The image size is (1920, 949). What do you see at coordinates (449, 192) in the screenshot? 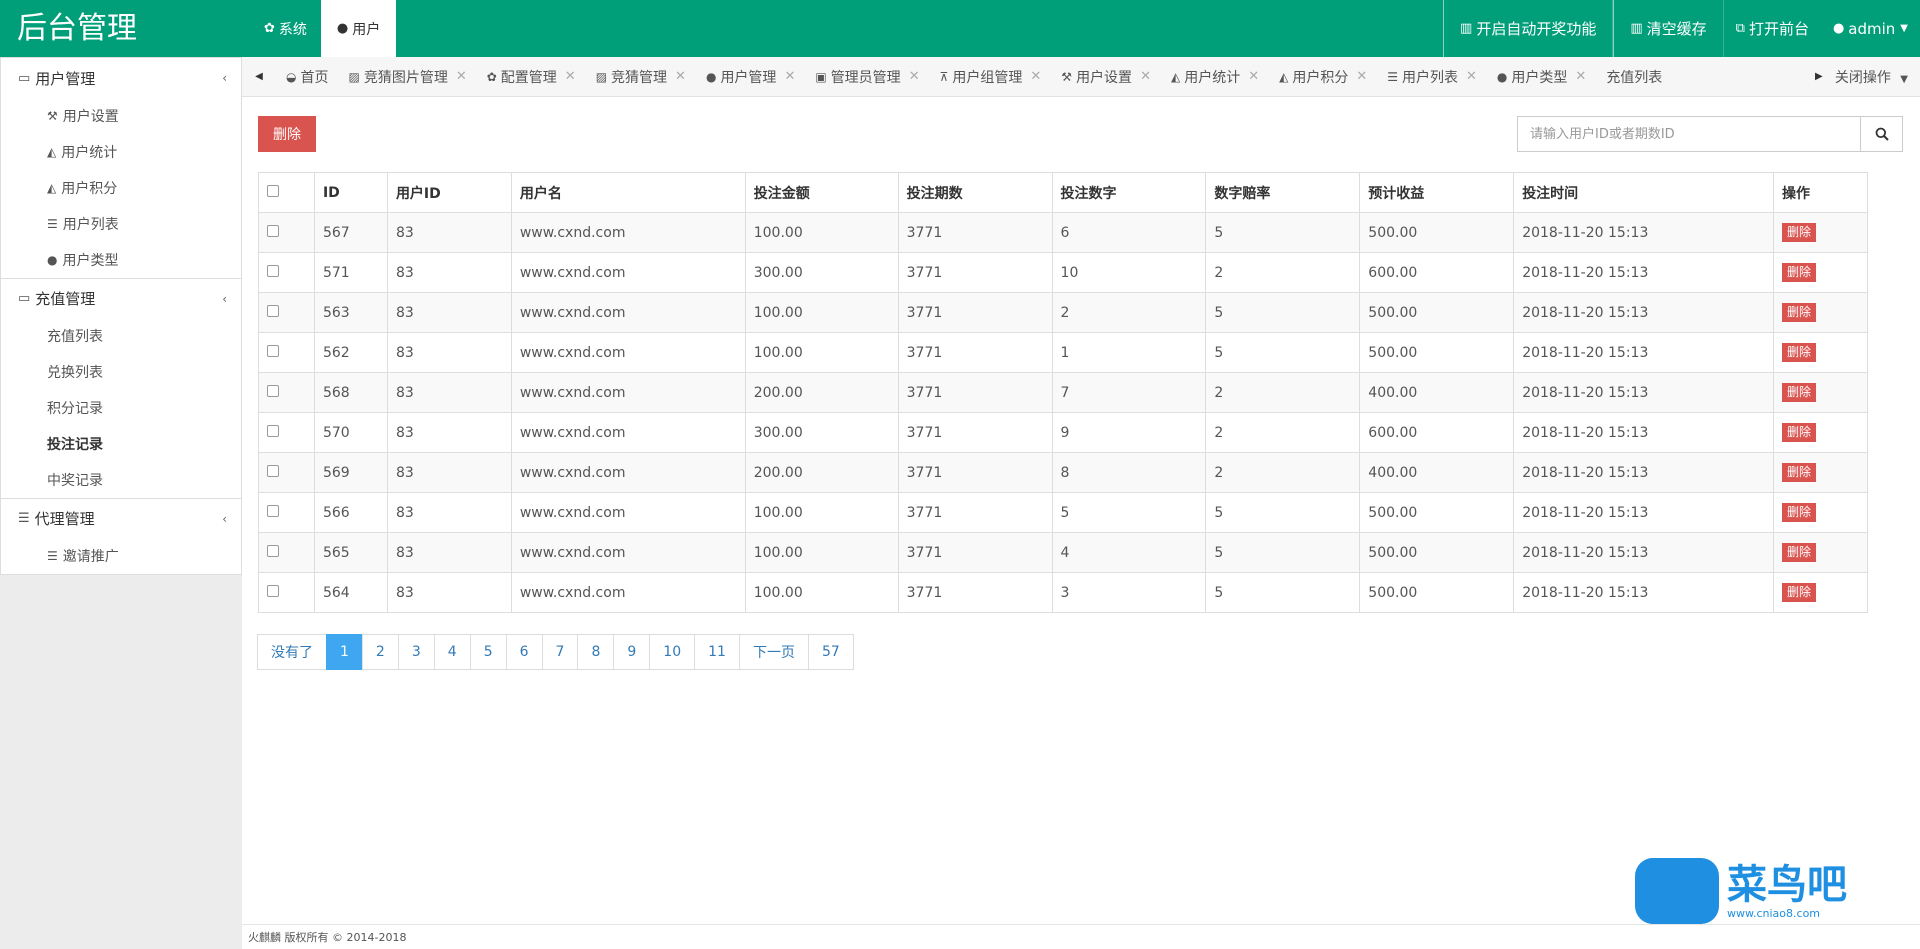
I see `column-header: 用户ID` at bounding box center [449, 192].